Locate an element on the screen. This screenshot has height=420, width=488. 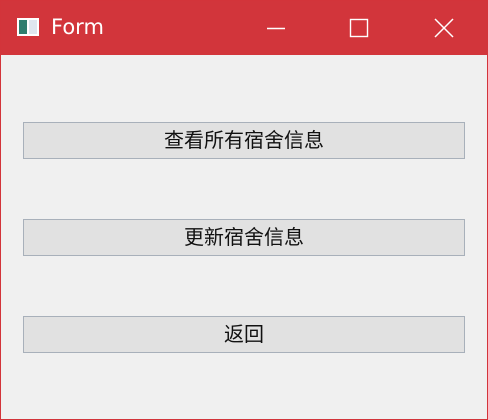
view-all-dorm-info-button: 查看所有宿舍信息 is located at coordinates (244, 140).